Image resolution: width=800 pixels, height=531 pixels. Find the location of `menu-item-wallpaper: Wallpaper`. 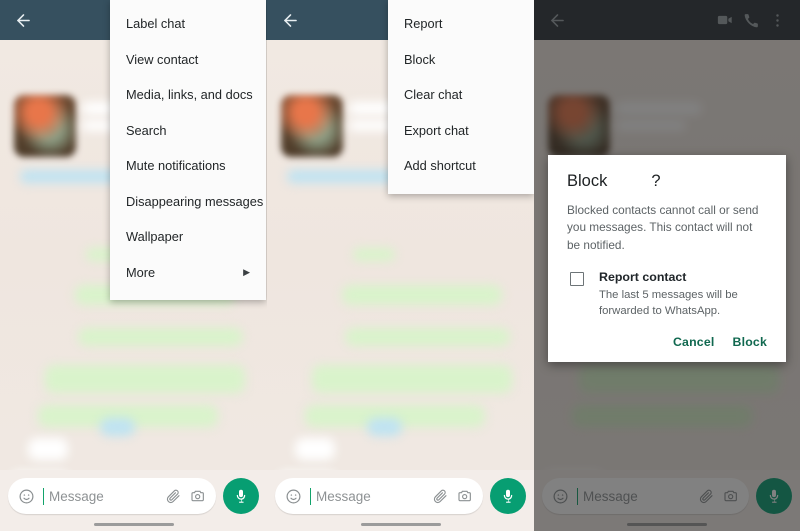

menu-item-wallpaper: Wallpaper is located at coordinates (188, 237).